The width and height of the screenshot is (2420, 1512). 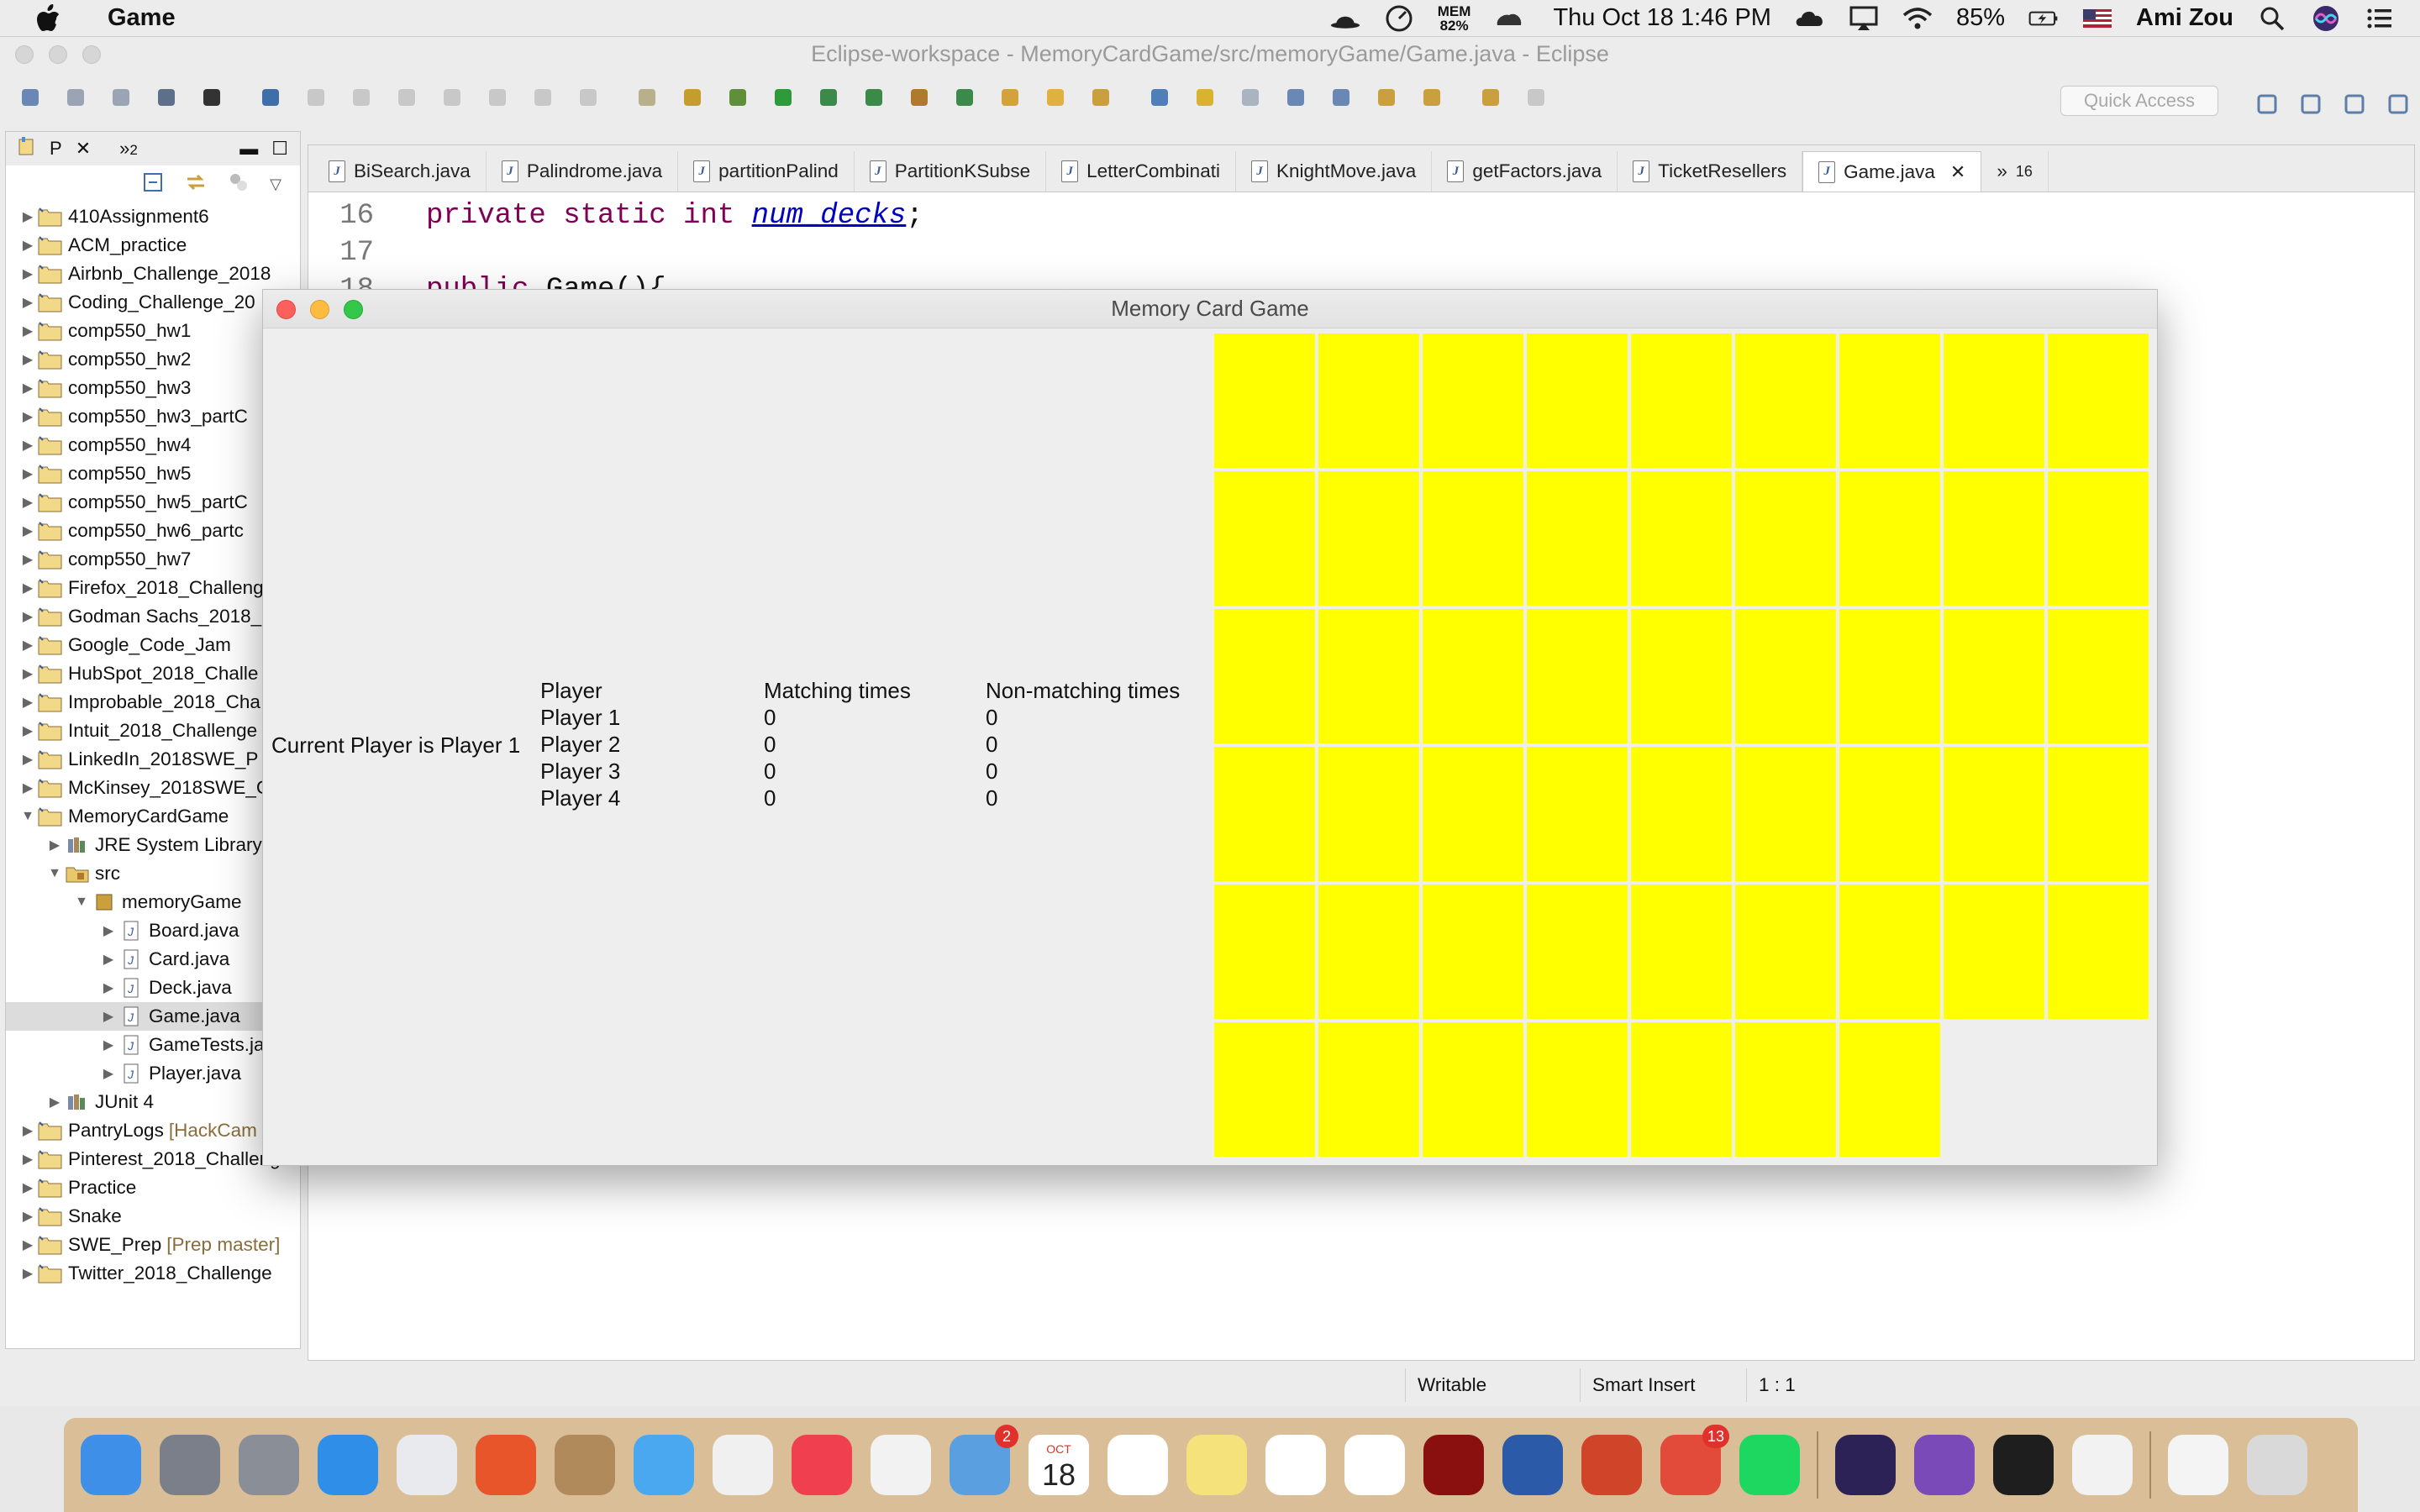 What do you see at coordinates (153, 1130) in the screenshot?
I see `tree-item: ▶ PantryLogs [HackCam` at bounding box center [153, 1130].